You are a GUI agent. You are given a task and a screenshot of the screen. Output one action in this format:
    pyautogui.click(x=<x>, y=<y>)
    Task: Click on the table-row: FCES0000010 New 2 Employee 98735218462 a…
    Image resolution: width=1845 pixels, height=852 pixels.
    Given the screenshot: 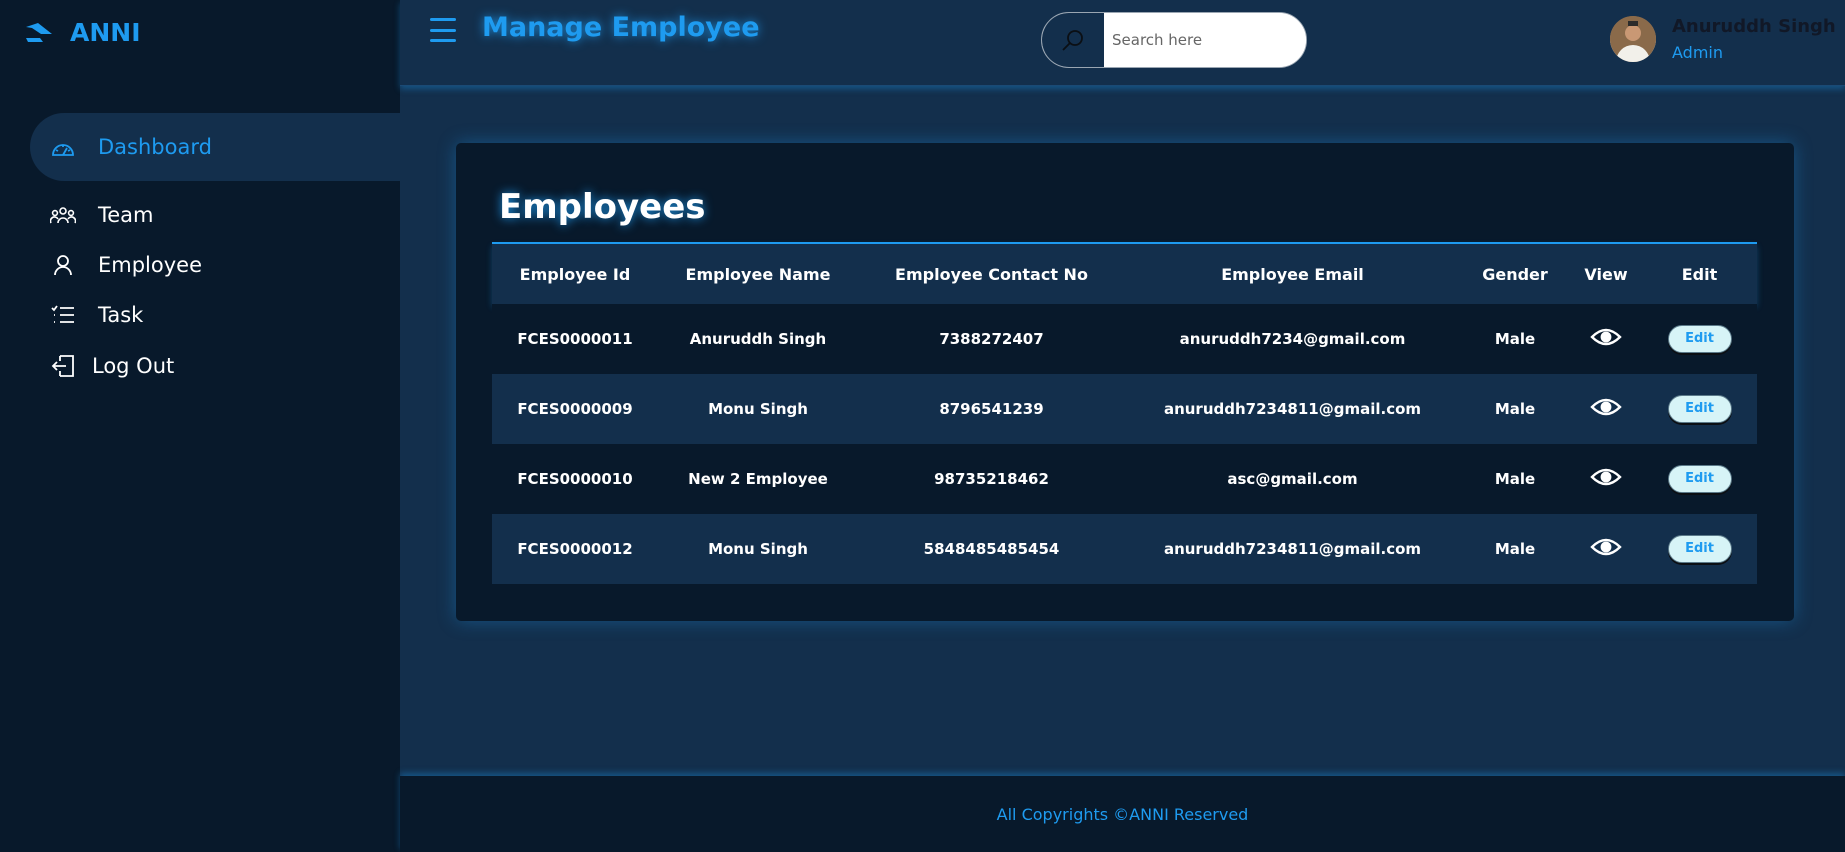 What is the action you would take?
    pyautogui.click(x=1124, y=479)
    